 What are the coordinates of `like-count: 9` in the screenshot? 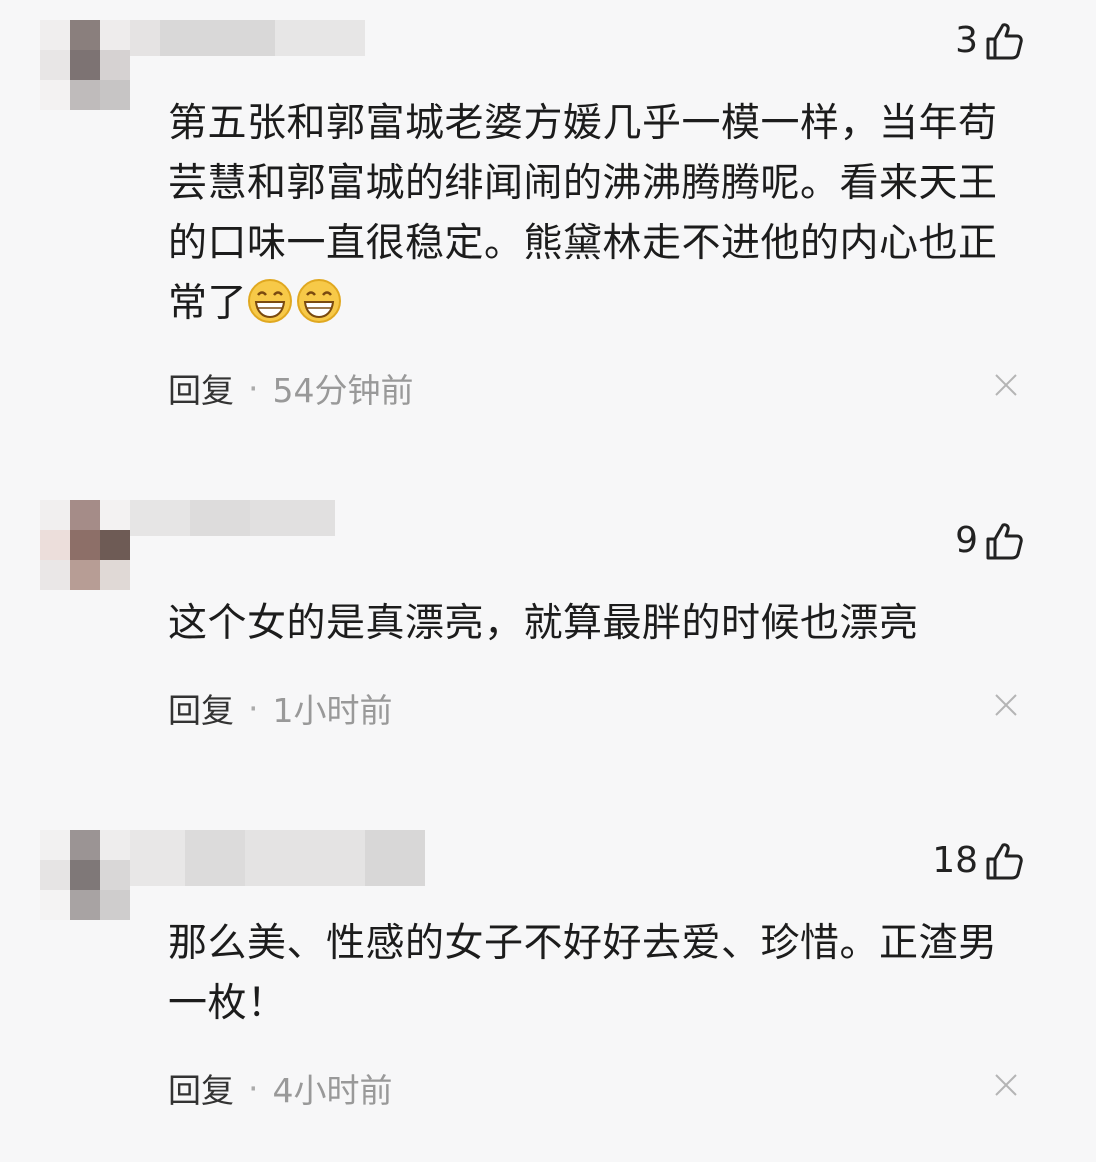 It's located at (966, 540).